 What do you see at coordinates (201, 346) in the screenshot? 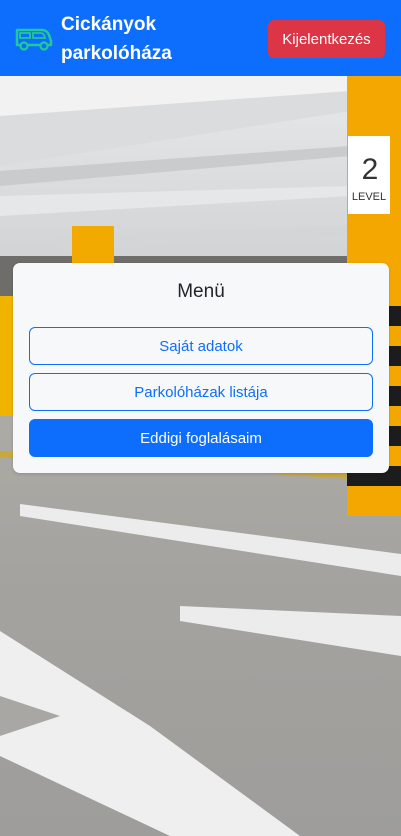
I see `own-data-button: Saját adatok` at bounding box center [201, 346].